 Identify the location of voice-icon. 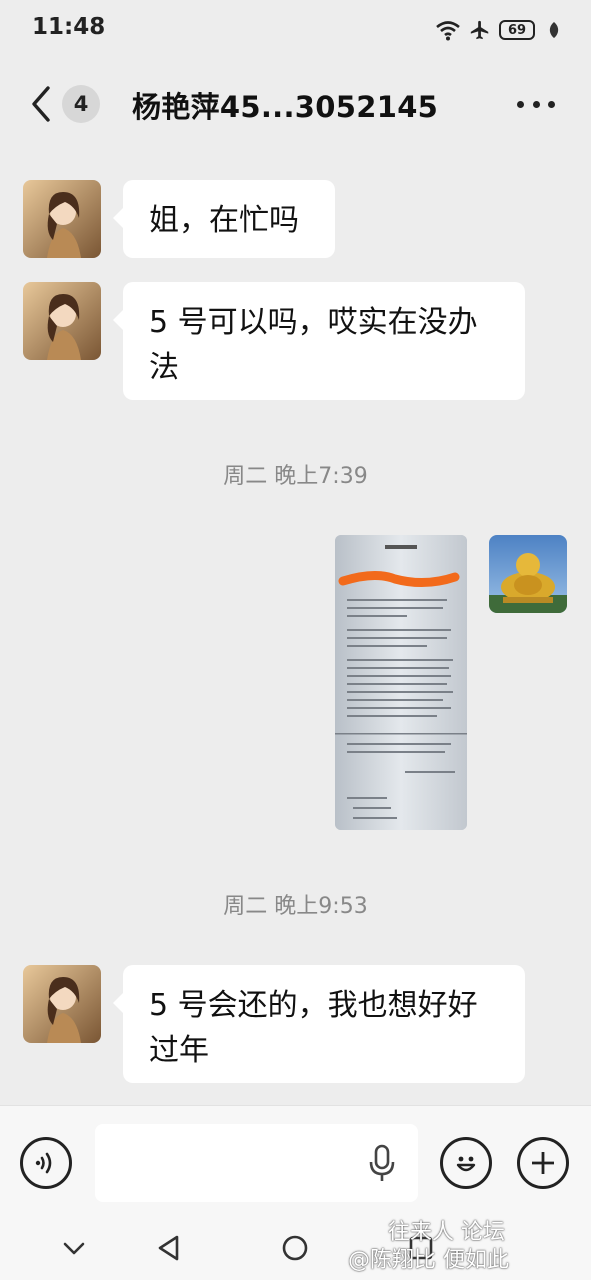
(46, 1163).